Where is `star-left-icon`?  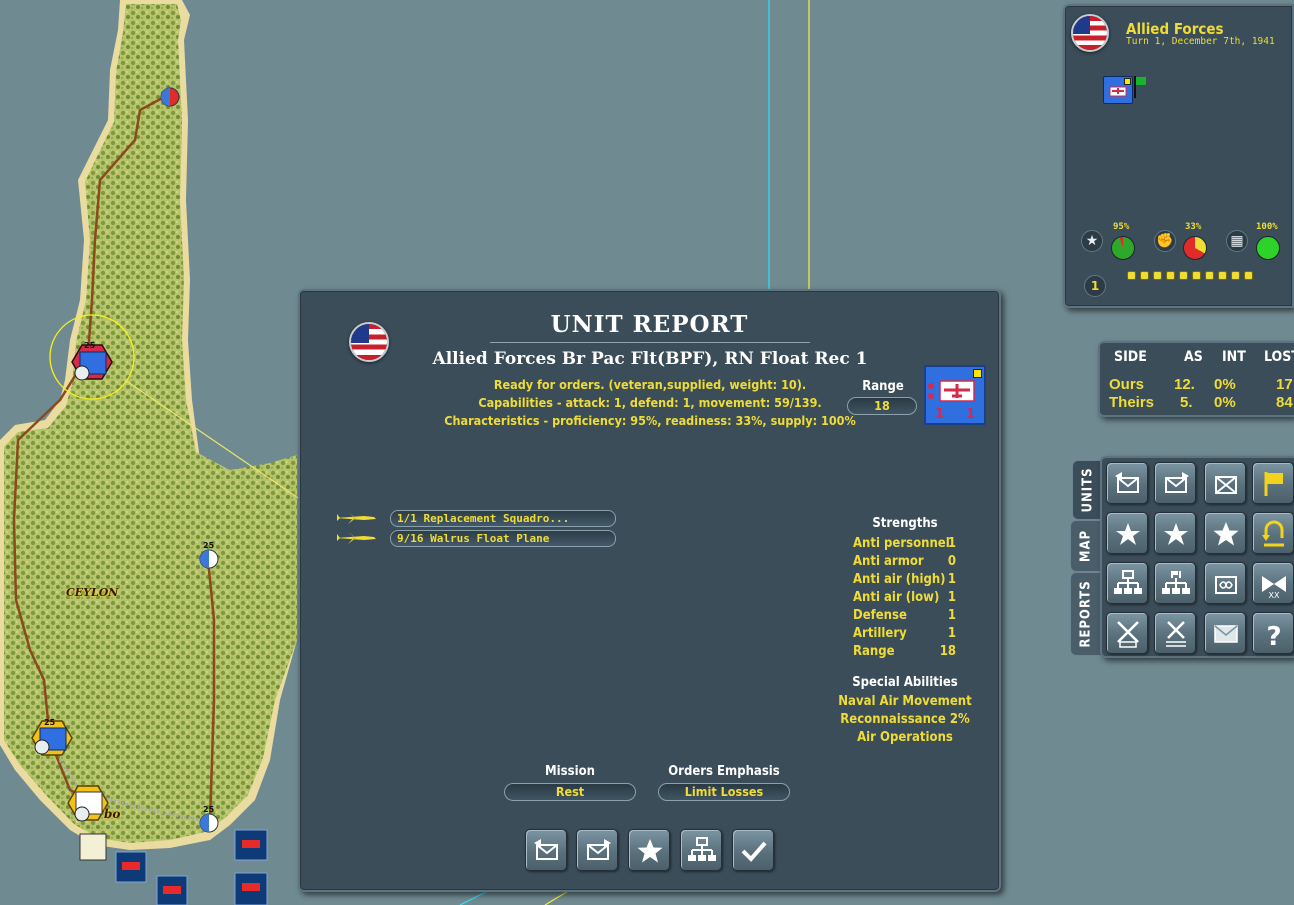
star-left-icon is located at coordinates (1128, 534).